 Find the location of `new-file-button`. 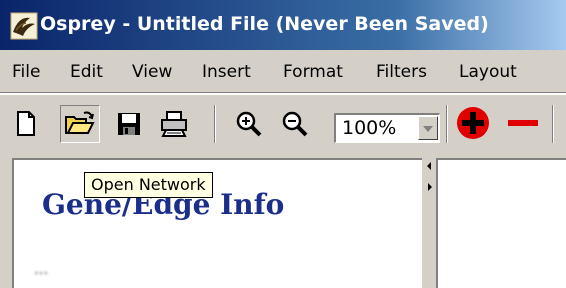

new-file-button is located at coordinates (27, 124).